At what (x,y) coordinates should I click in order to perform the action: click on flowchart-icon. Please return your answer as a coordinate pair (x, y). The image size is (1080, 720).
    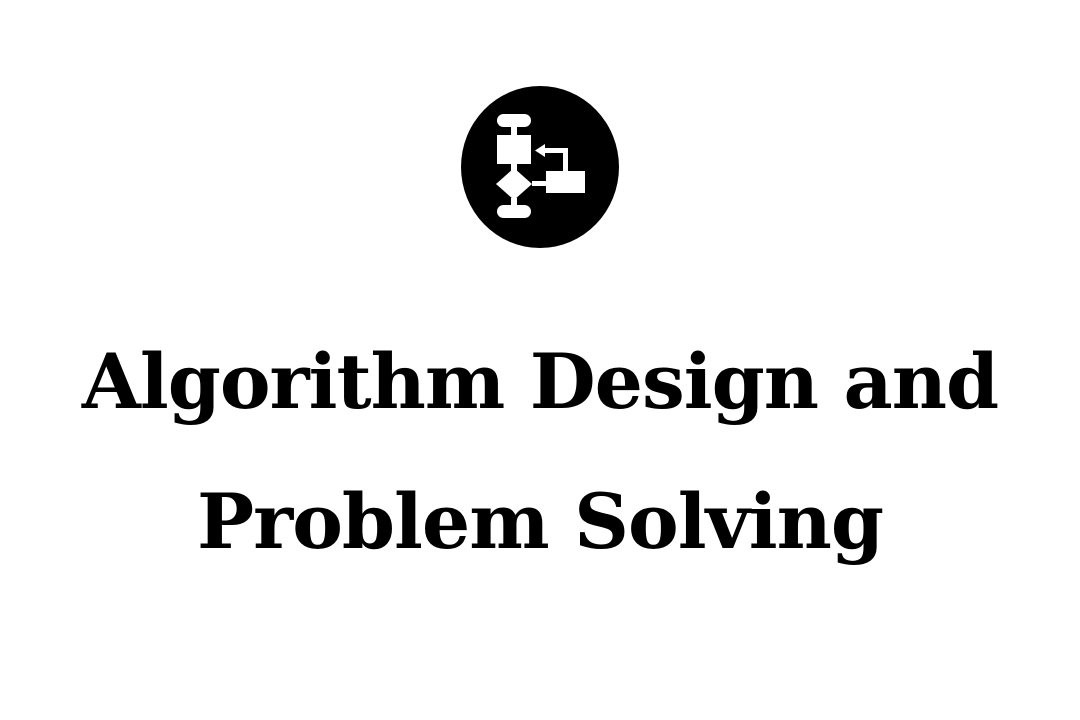
    Looking at the image, I should click on (540, 167).